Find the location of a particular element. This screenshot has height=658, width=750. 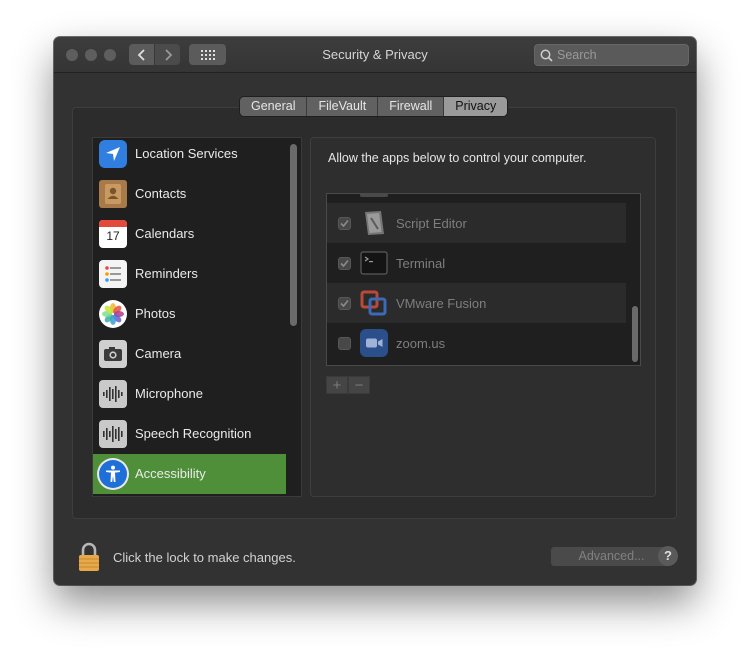

sidebar-item-label: Camera is located at coordinates (158, 353).